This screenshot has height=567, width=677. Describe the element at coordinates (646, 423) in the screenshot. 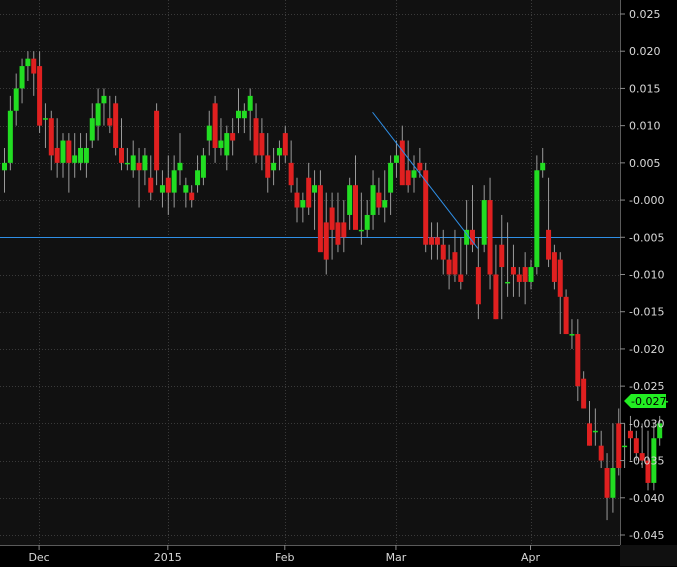

I see `y-tick-label: -0.030` at that location.